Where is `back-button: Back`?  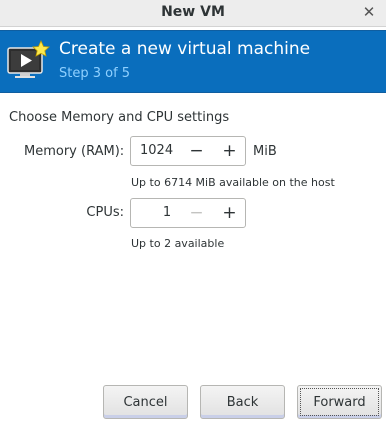 back-button: Back is located at coordinates (242, 402).